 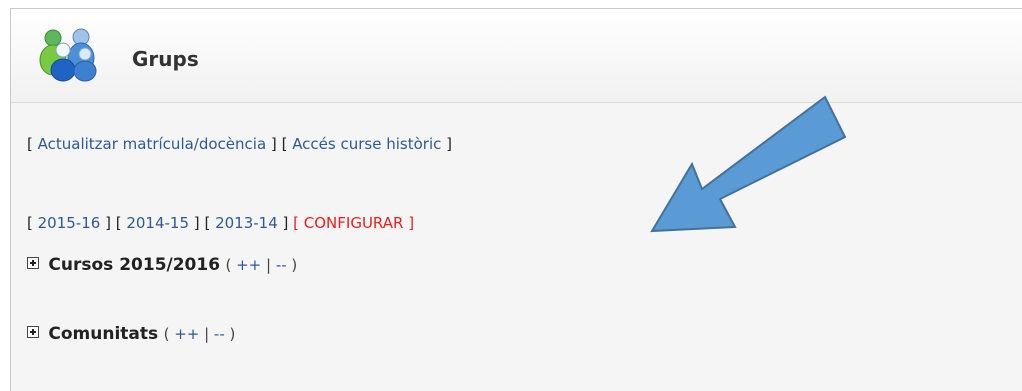 What do you see at coordinates (134, 265) in the screenshot?
I see `section-title: Cursos 2015/2016` at bounding box center [134, 265].